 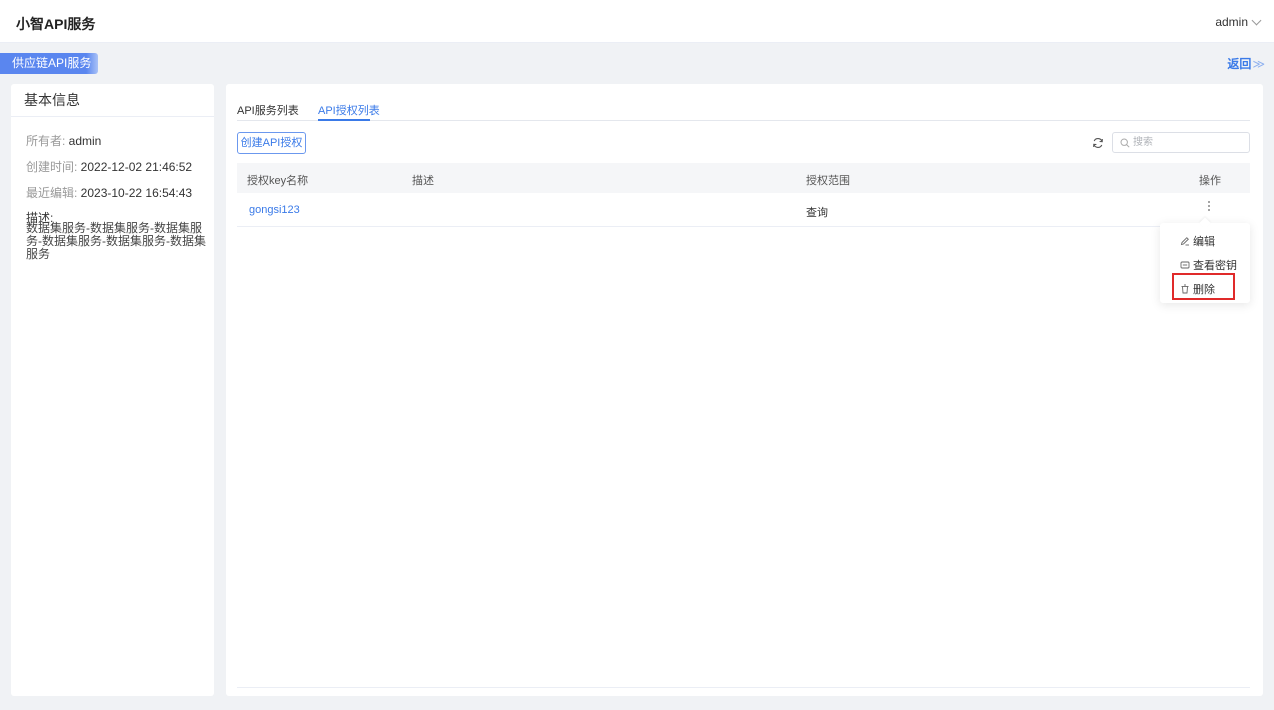 What do you see at coordinates (1098, 143) in the screenshot?
I see `refresh-icon` at bounding box center [1098, 143].